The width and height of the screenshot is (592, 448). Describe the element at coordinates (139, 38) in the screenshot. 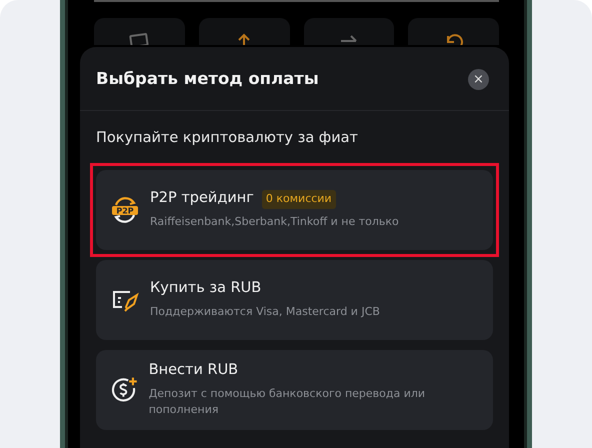

I see `card-icon` at that location.